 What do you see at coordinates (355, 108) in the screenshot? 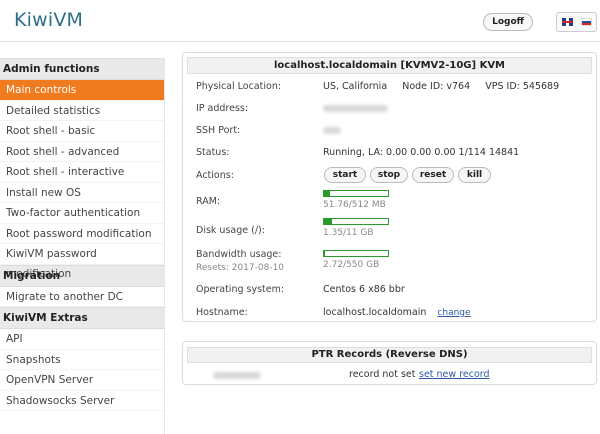
I see `ip-value-redacted` at bounding box center [355, 108].